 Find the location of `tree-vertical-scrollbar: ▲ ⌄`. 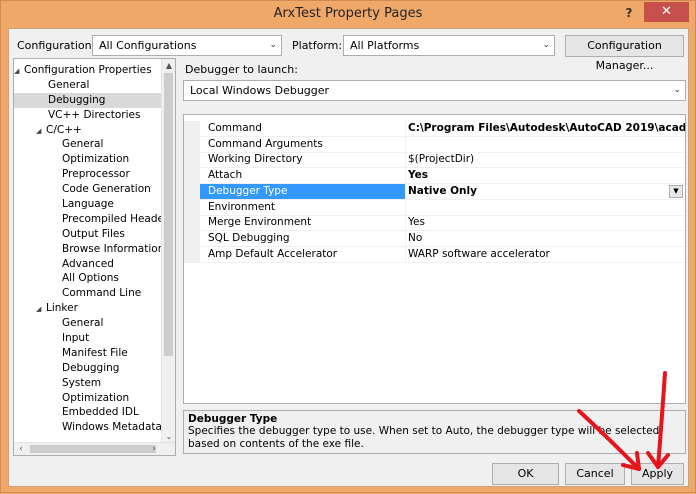

tree-vertical-scrollbar: ▲ ⌄ is located at coordinates (168, 251).